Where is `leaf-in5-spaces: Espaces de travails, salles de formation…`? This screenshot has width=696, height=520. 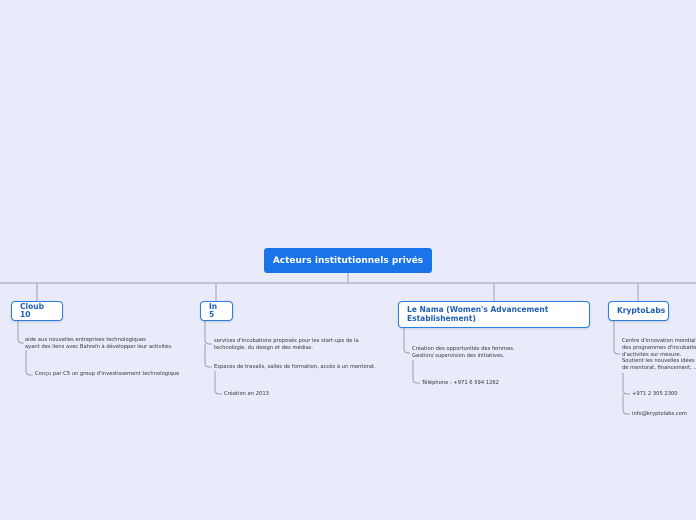
leaf-in5-spaces: Espaces de travails, salles de formation… is located at coordinates (295, 367).